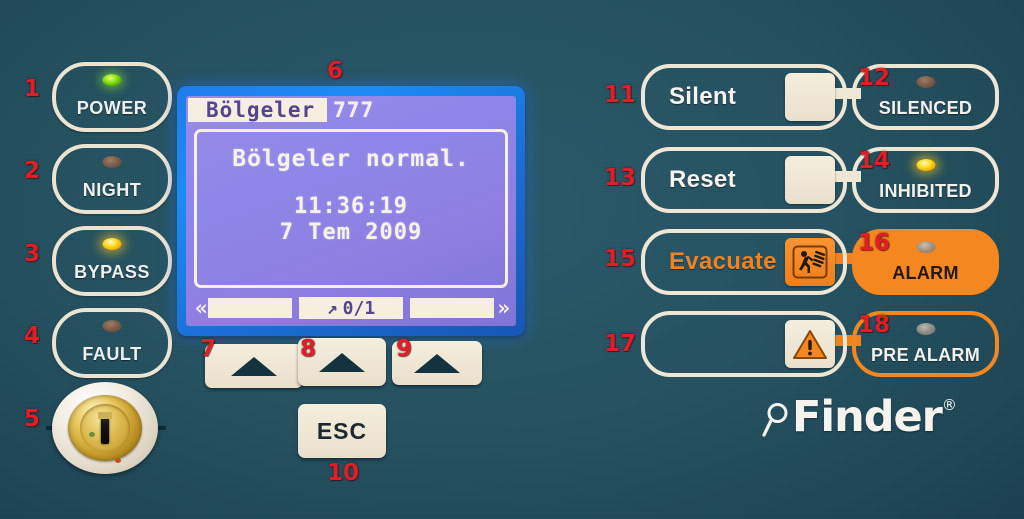 This screenshot has width=1024, height=519. I want to click on warning-triangle-icon, so click(810, 344).